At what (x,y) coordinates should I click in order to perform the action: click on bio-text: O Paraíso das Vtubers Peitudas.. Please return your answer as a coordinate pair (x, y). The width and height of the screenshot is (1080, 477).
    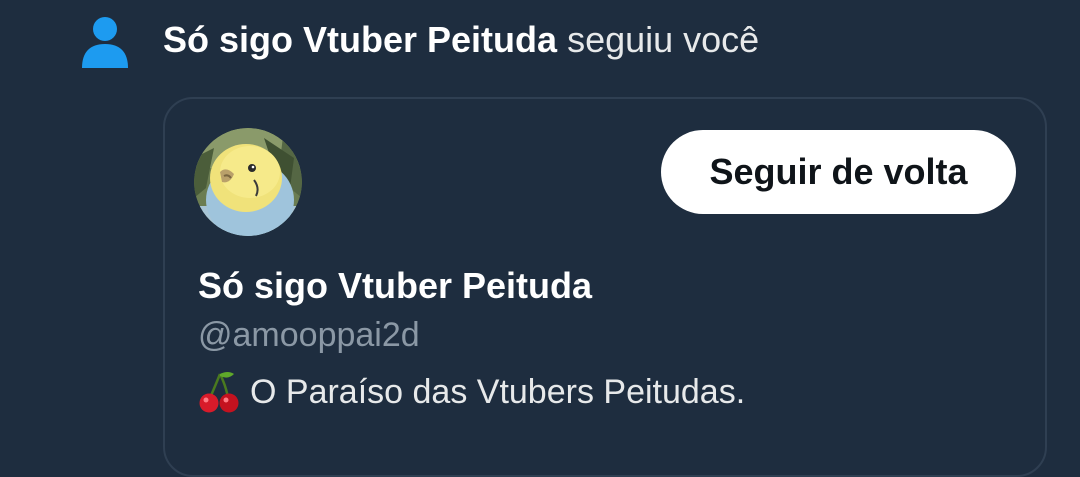
    Looking at the image, I should click on (498, 392).